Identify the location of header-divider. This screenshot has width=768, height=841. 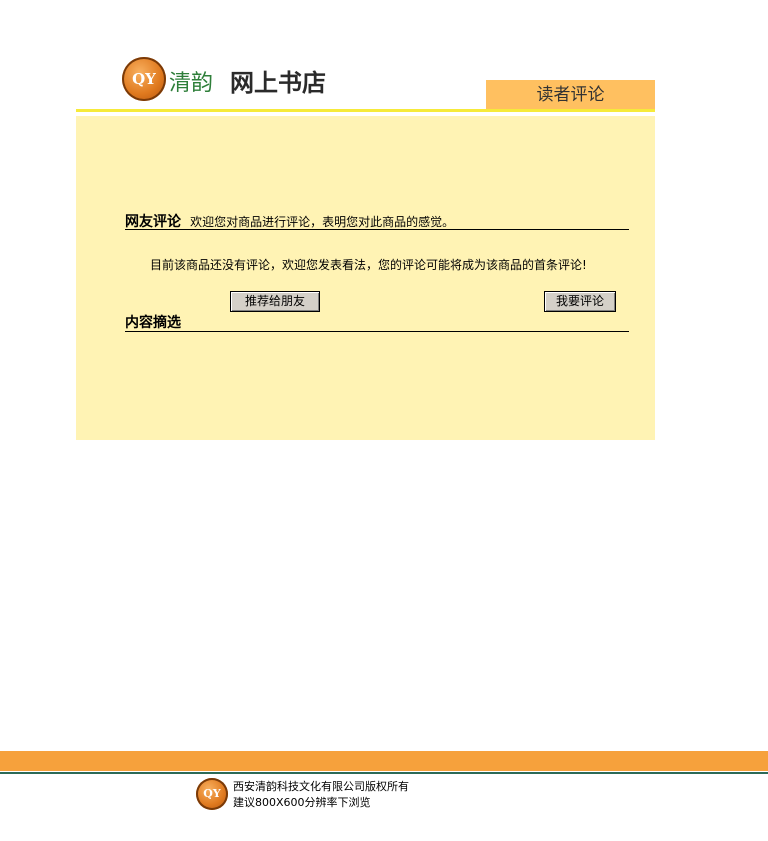
(365, 110).